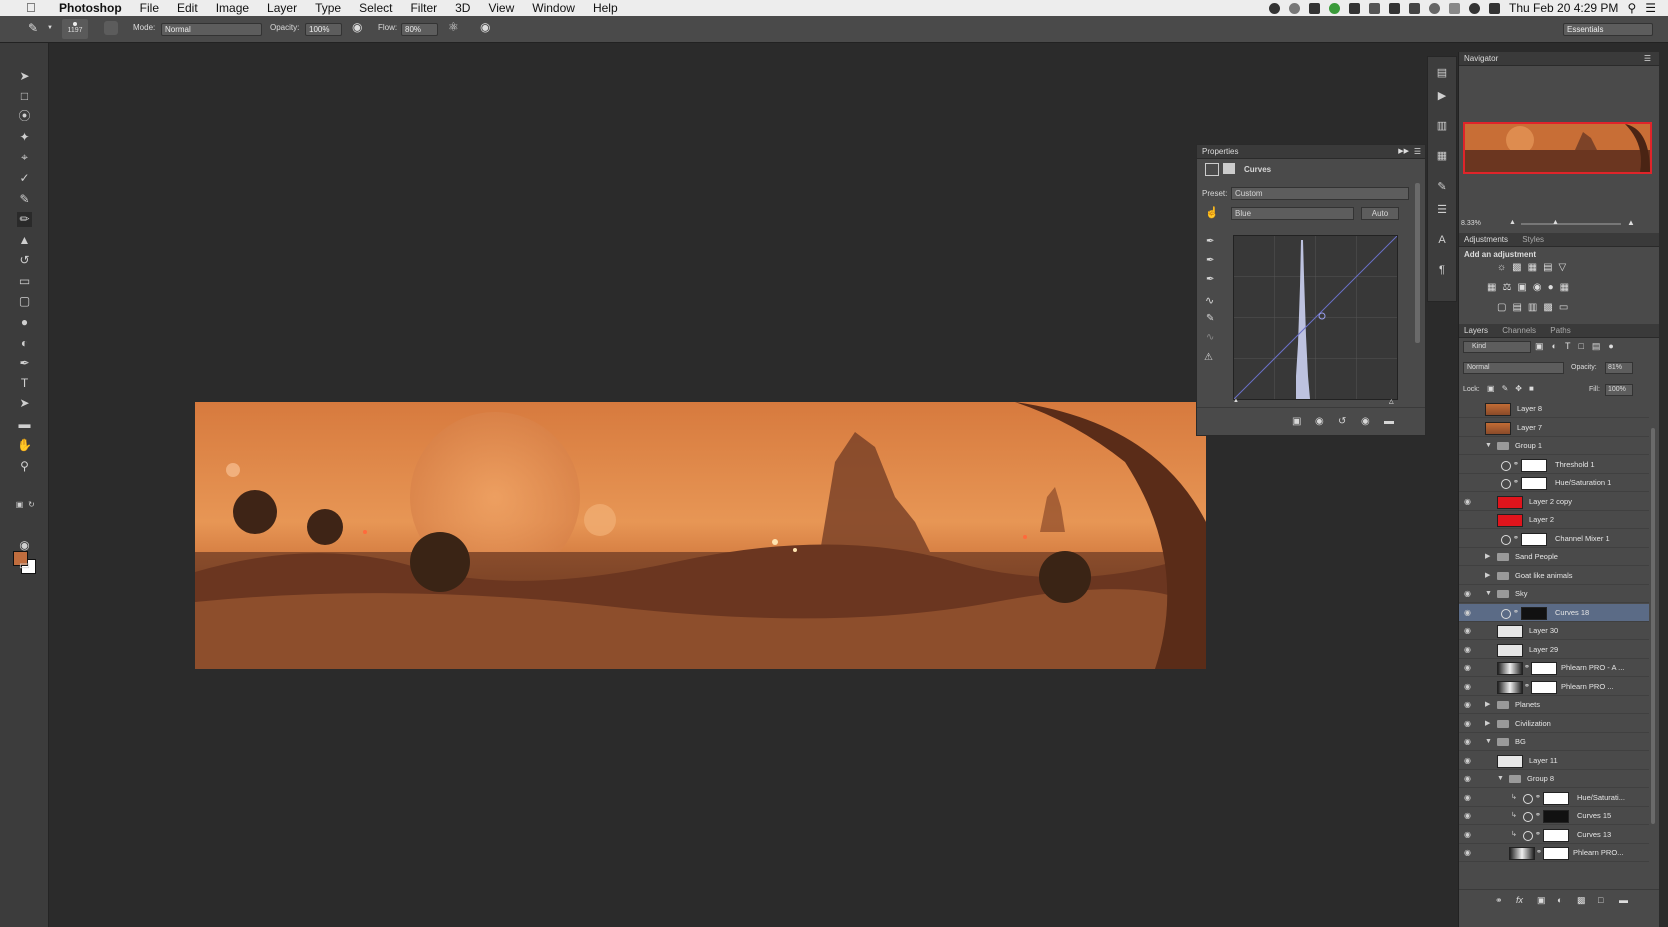 Image resolution: width=1668 pixels, height=927 pixels. I want to click on curves-icon: ▦, so click(1535, 267).